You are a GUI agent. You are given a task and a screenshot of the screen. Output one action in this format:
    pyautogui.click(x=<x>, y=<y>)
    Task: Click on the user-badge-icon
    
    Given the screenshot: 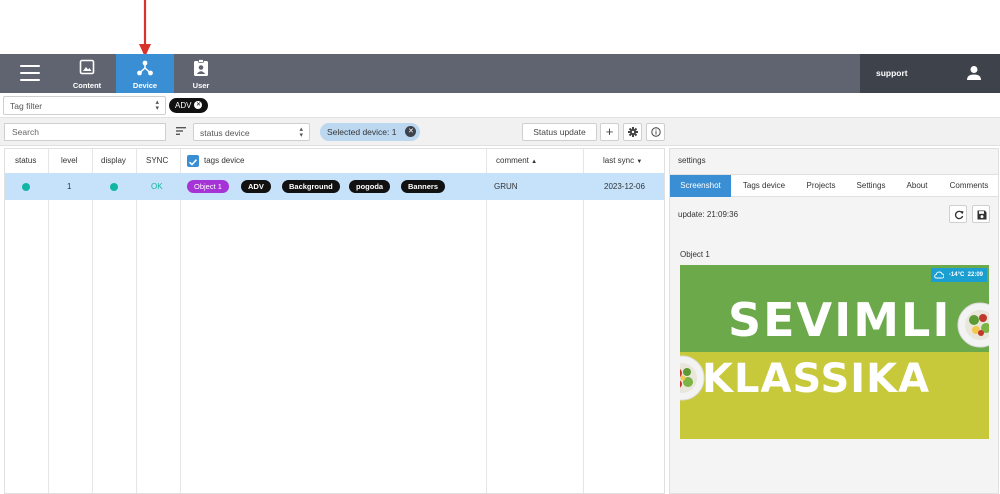 What is the action you would take?
    pyautogui.click(x=201, y=67)
    